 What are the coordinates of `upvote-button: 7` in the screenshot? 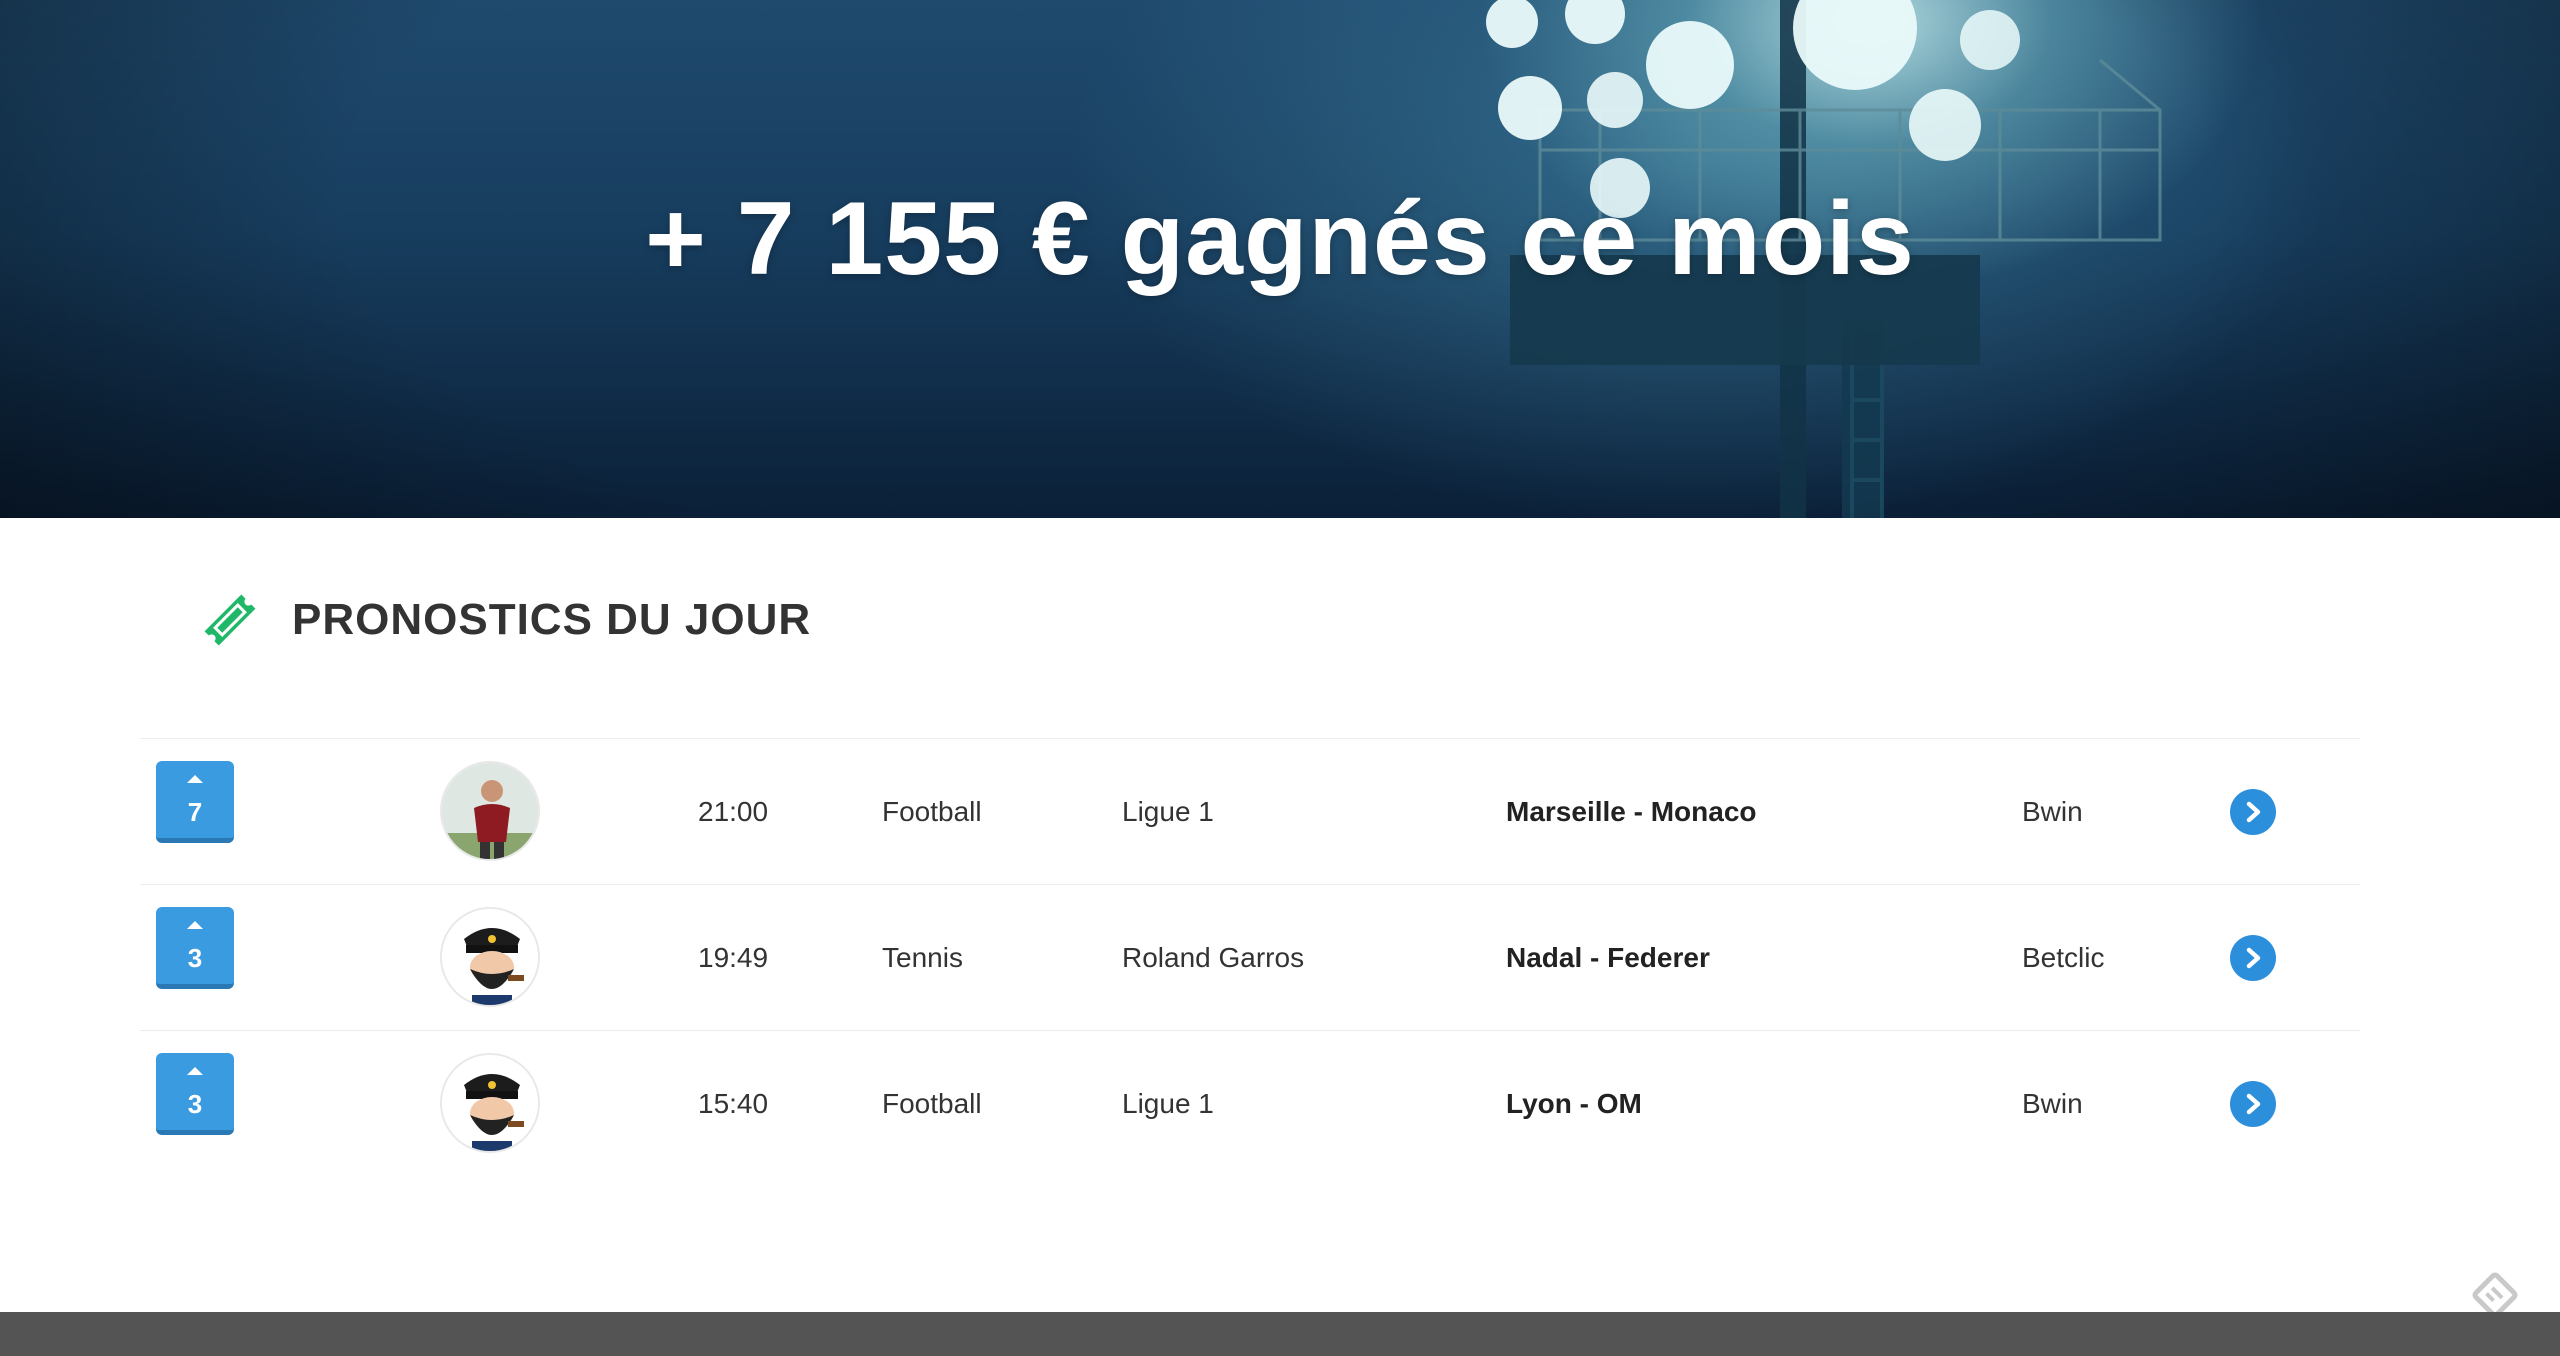 It's located at (195, 802).